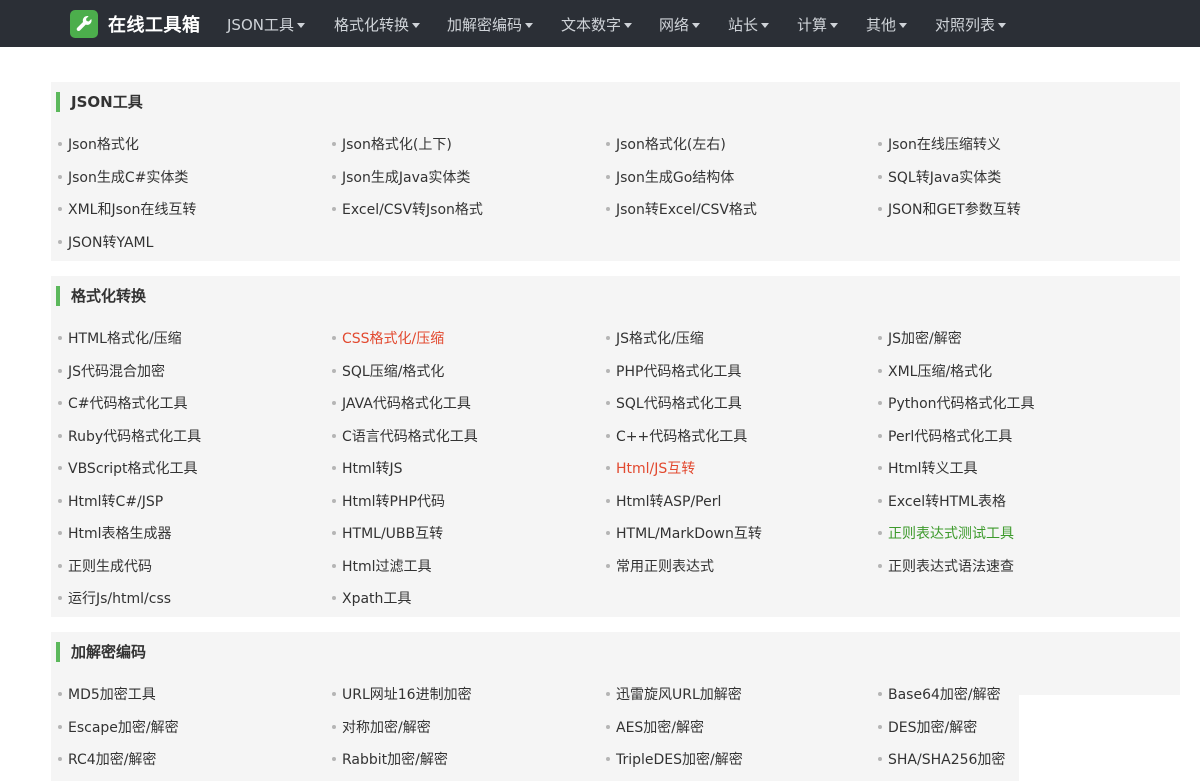 The height and width of the screenshot is (781, 1200). Describe the element at coordinates (105, 243) in the screenshot. I see `tool-link: JSON转YAML` at that location.